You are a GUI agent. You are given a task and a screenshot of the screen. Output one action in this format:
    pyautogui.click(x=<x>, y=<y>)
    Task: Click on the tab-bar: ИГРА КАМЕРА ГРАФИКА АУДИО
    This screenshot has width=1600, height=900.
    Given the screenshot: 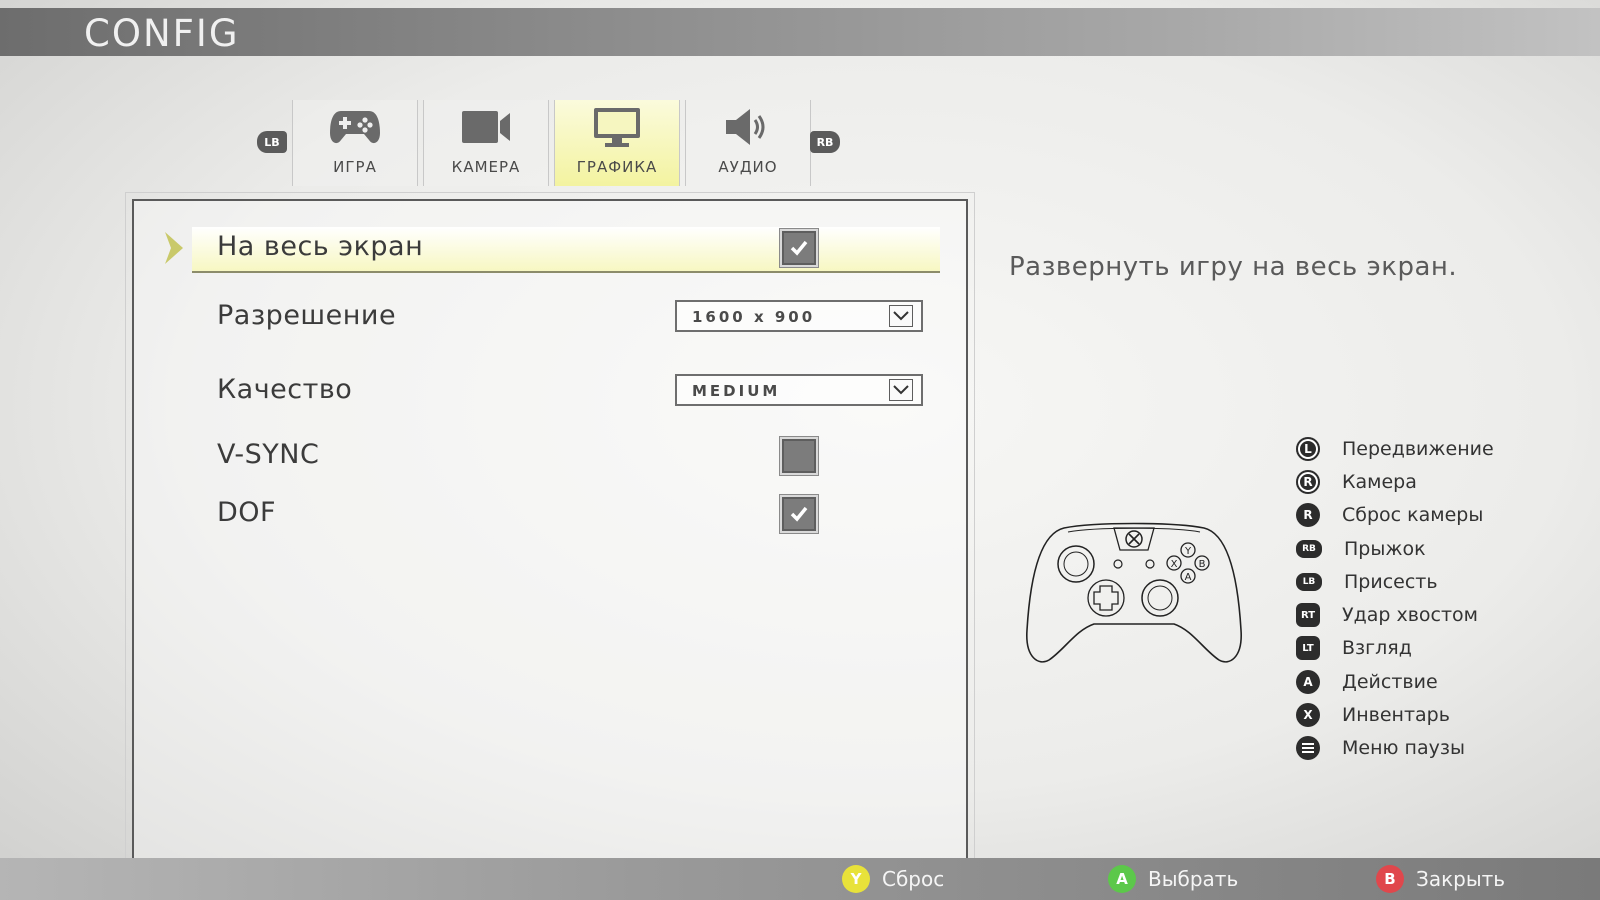 What is the action you would take?
    pyautogui.click(x=554, y=143)
    